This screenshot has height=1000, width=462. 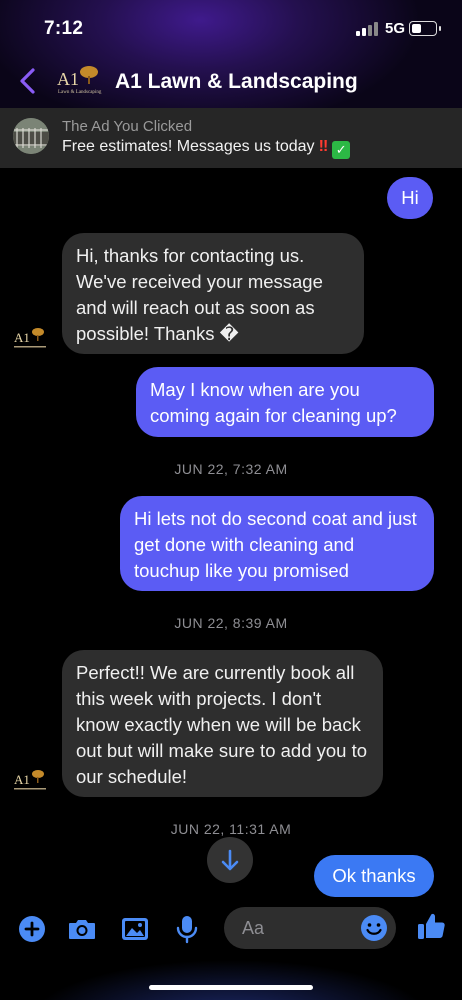 I want to click on message-composer: Aa, so click(x=231, y=930).